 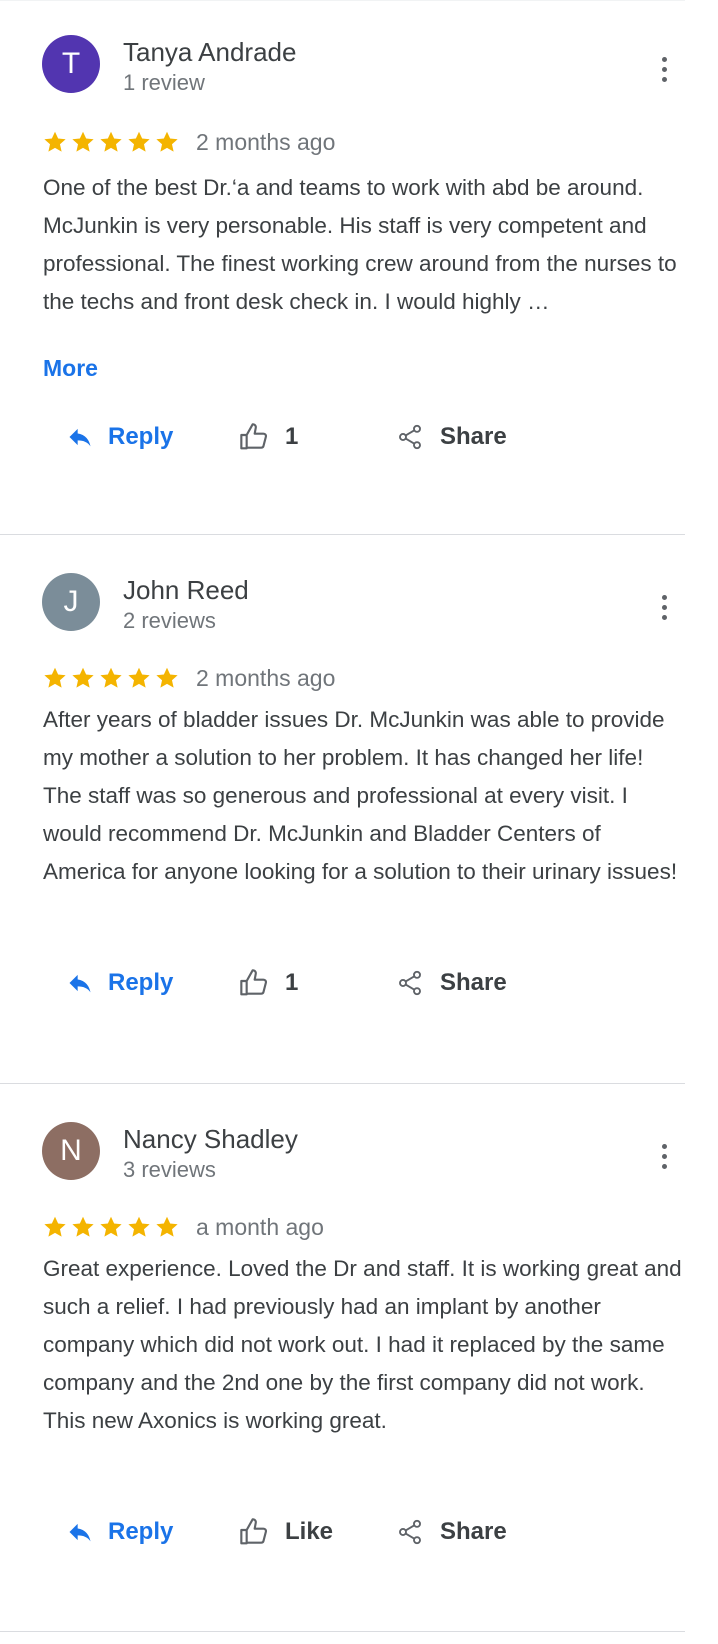 What do you see at coordinates (210, 1139) in the screenshot?
I see `reviewer-name: Nancy Shadley` at bounding box center [210, 1139].